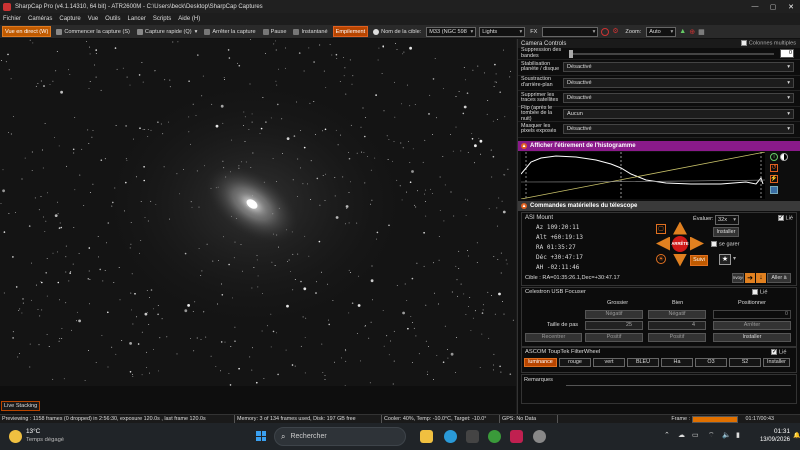 The width and height of the screenshot is (800, 450). What do you see at coordinates (791, 6) in the screenshot?
I see `close-button: ✕` at bounding box center [791, 6].